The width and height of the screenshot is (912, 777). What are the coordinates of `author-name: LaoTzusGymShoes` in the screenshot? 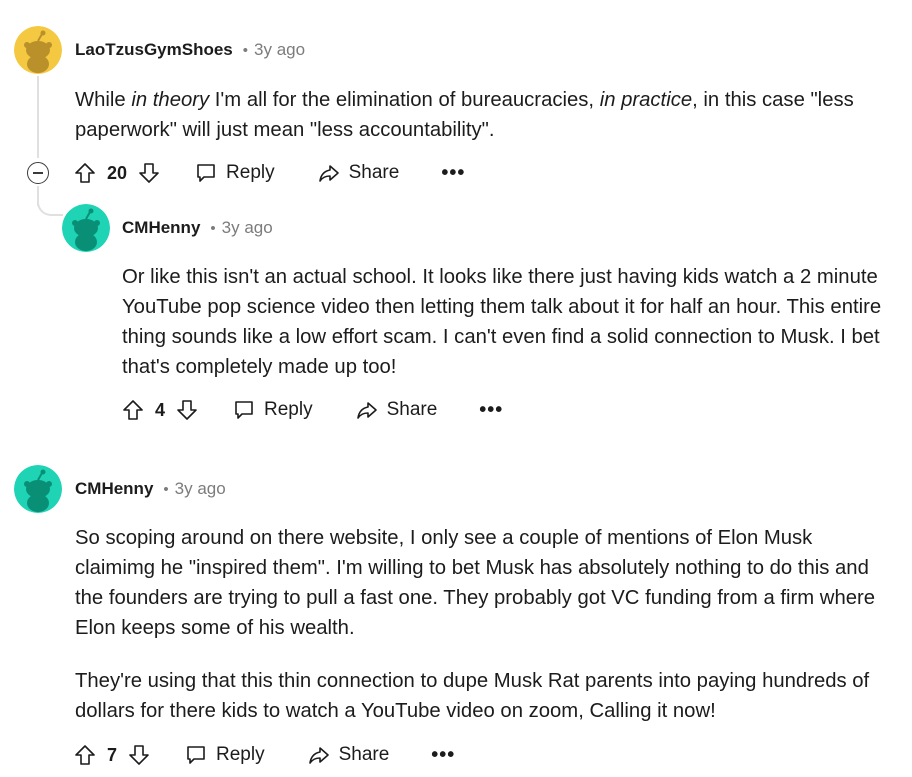 It's located at (154, 50).